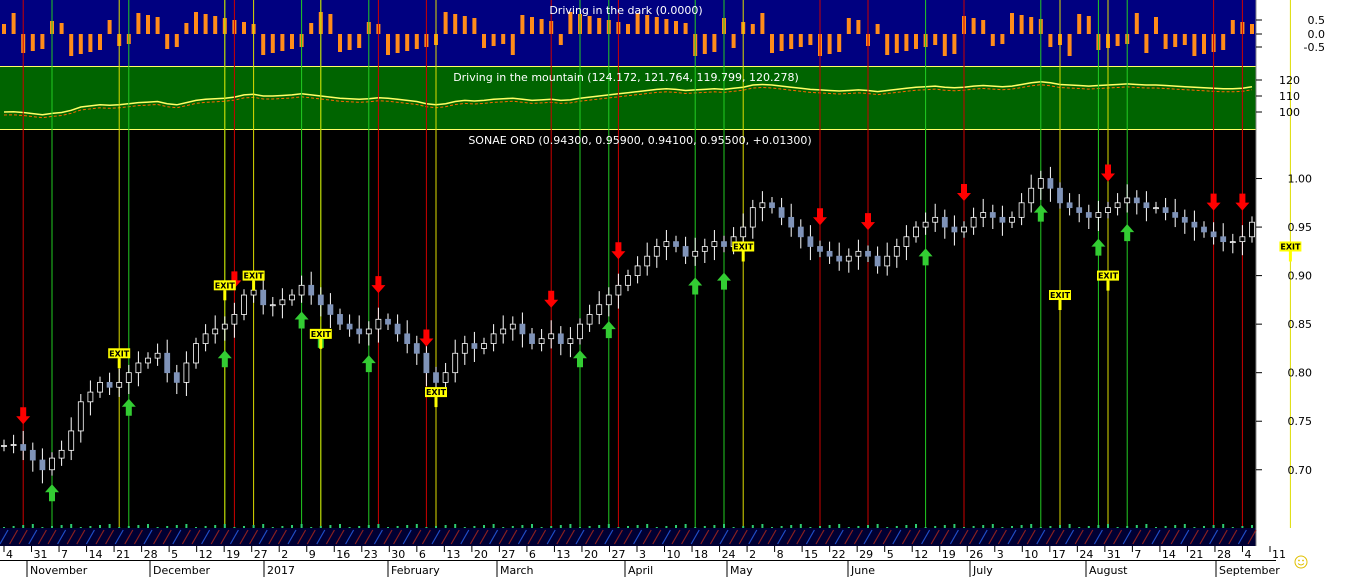 The width and height of the screenshot is (1352, 577). I want to click on x-tick-label: 3, so click(642, 554).